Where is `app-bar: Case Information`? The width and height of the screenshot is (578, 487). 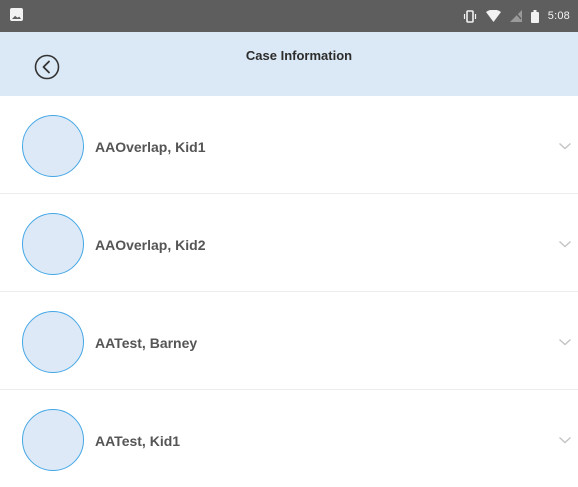
app-bar: Case Information is located at coordinates (289, 64).